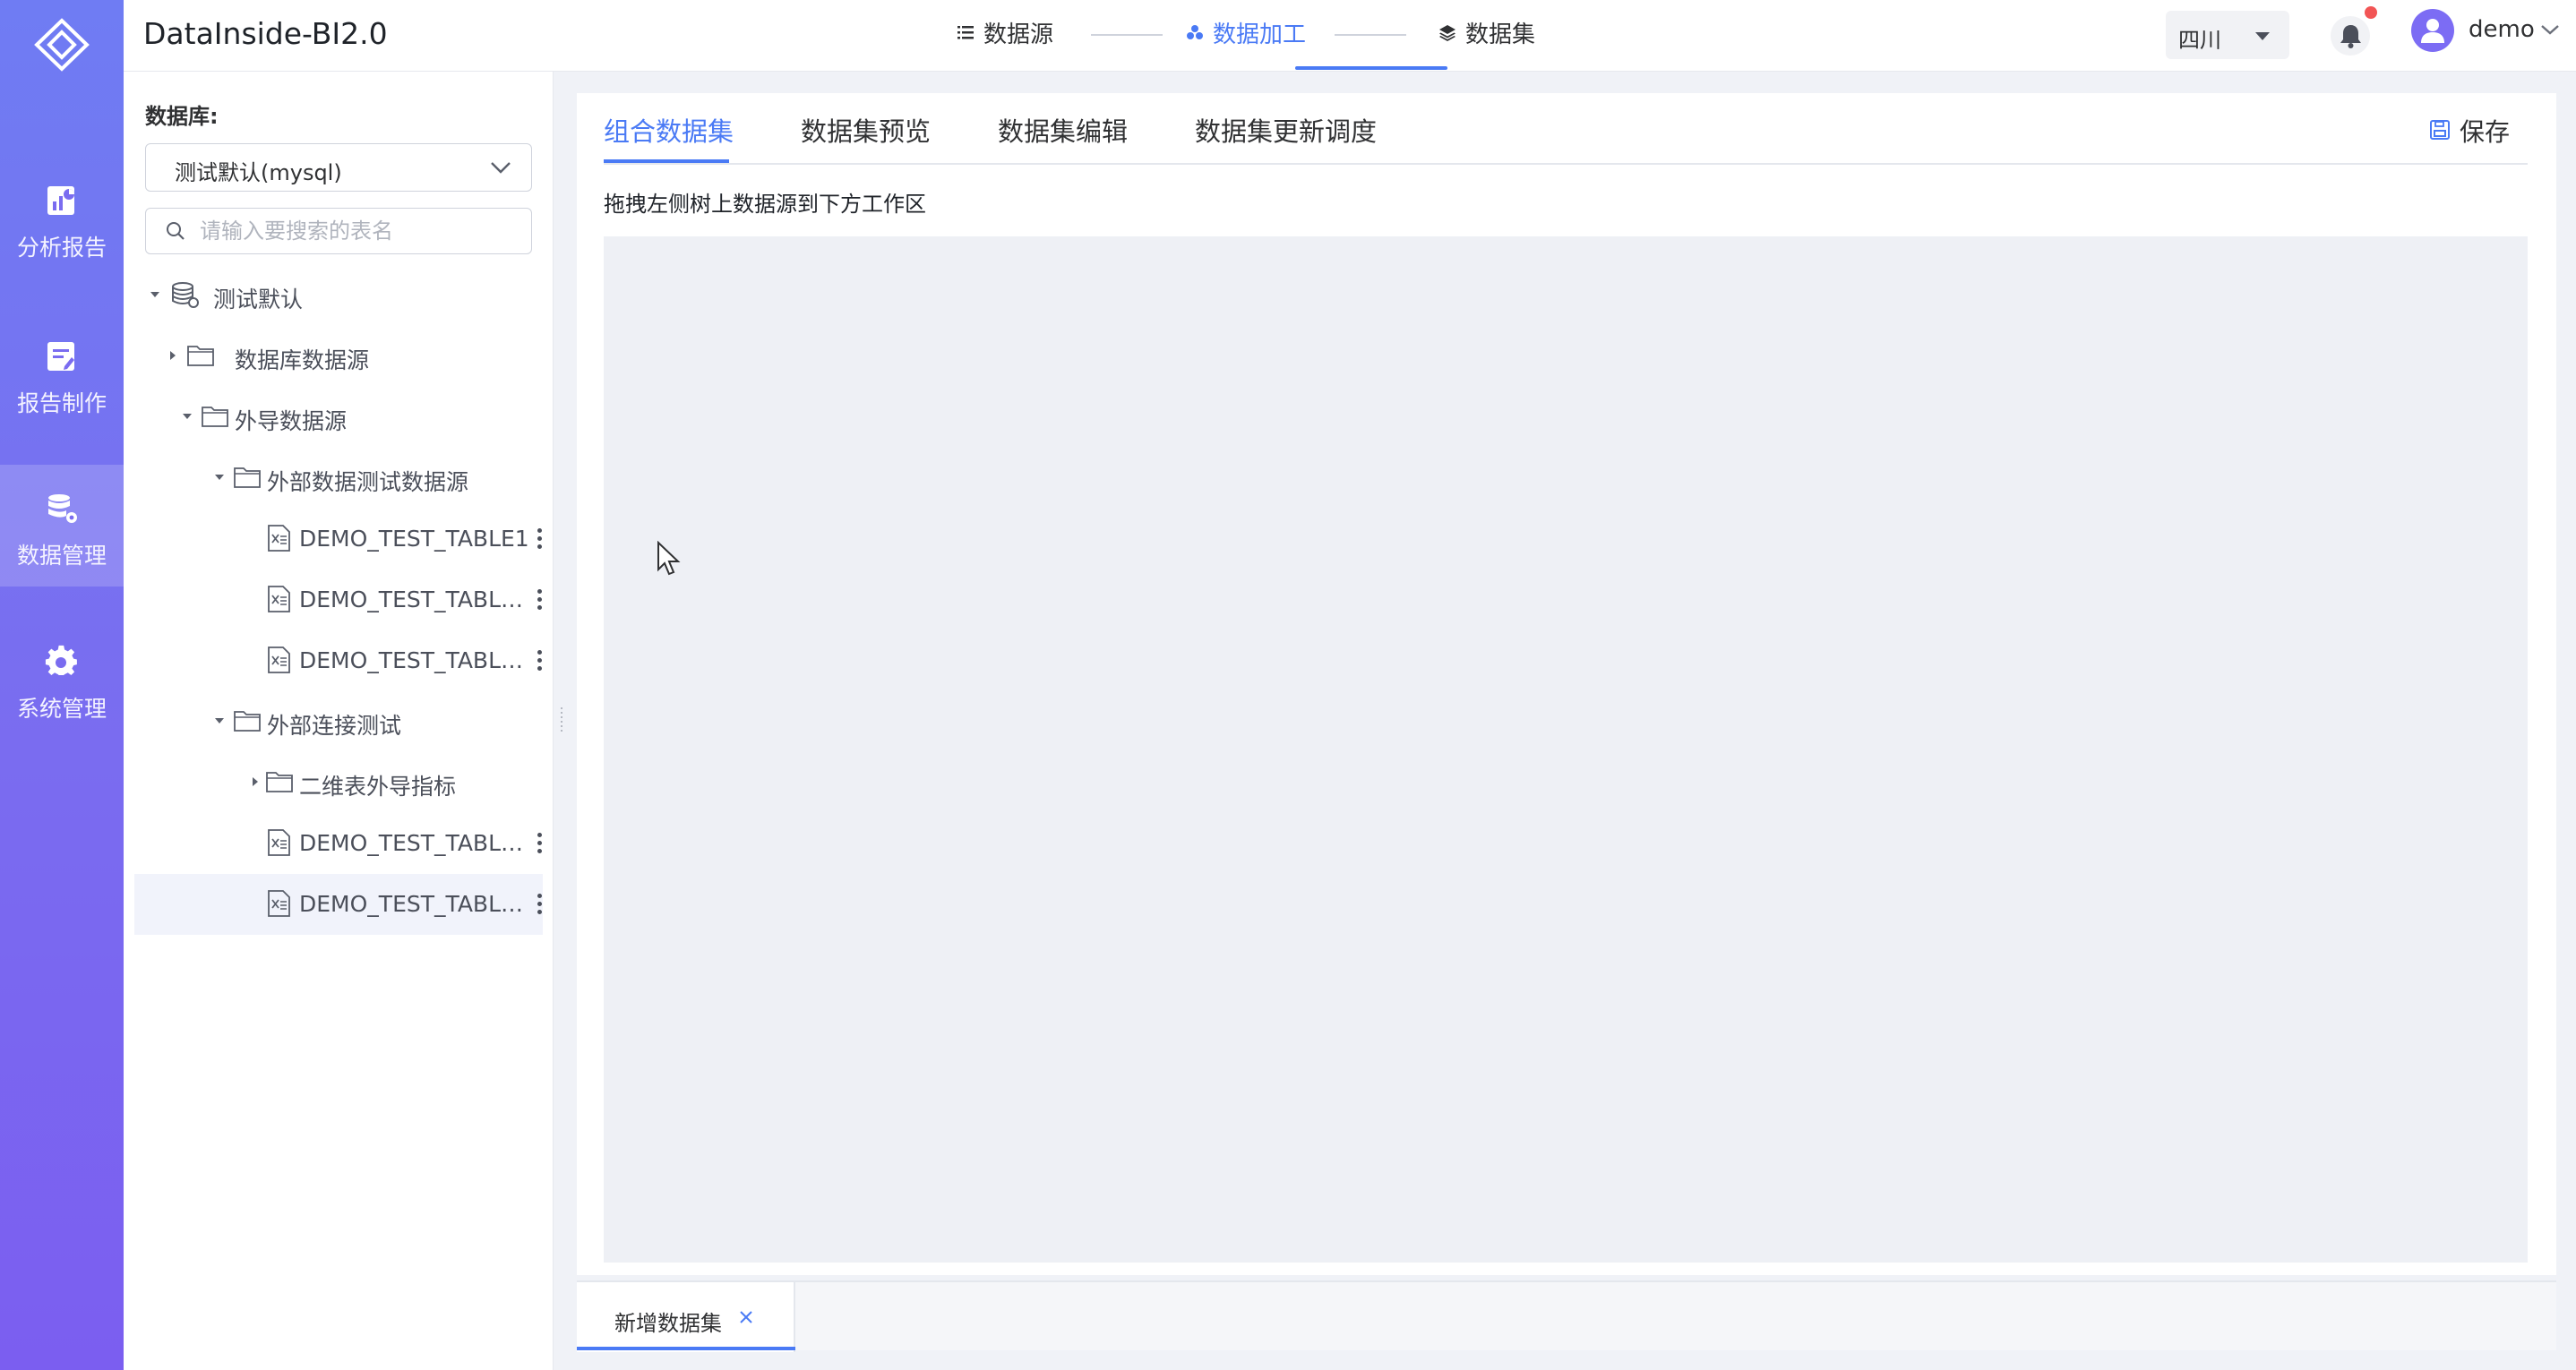 Image resolution: width=2576 pixels, height=1370 pixels. I want to click on notification-button, so click(2350, 36).